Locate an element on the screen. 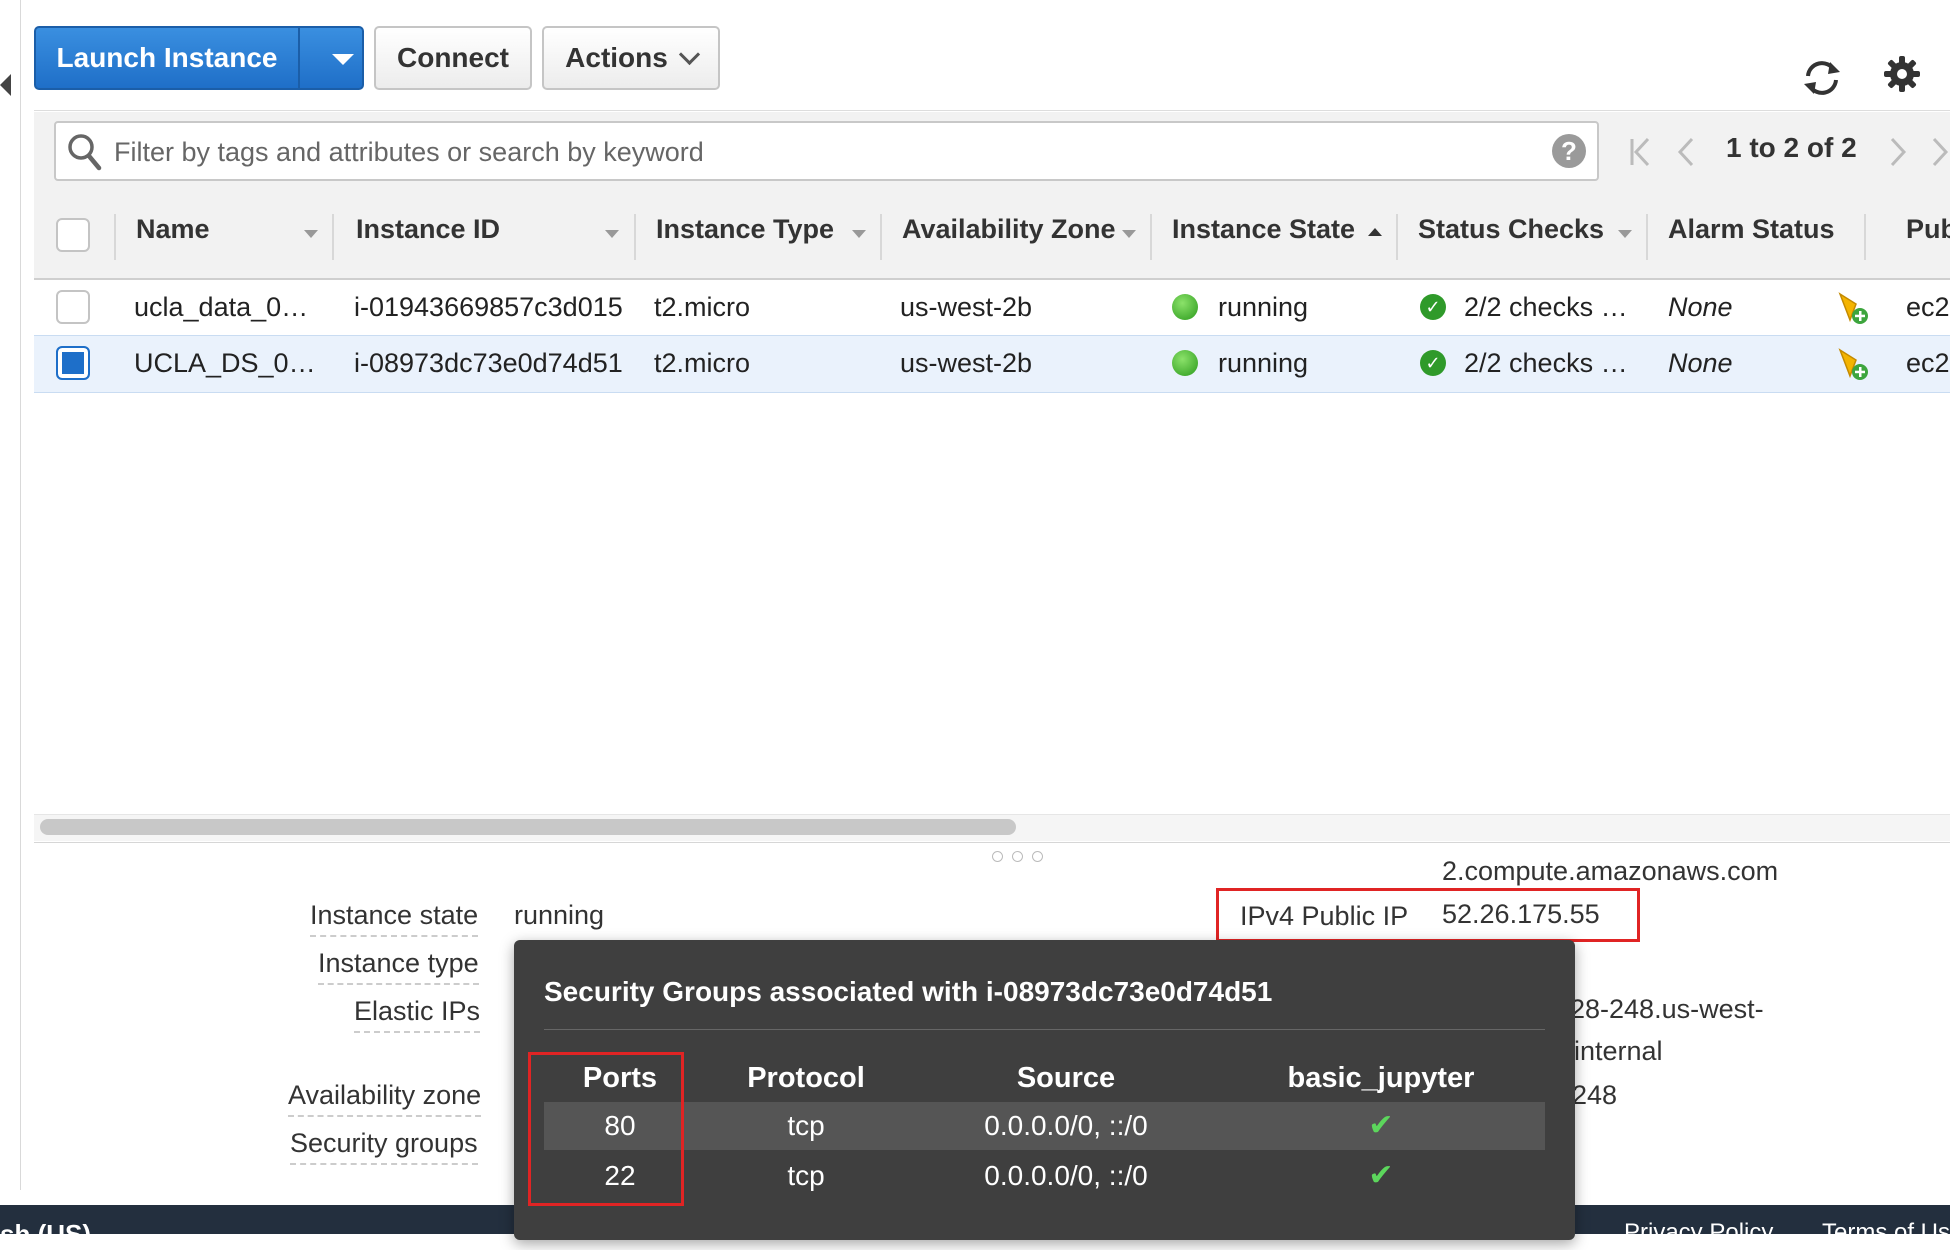 This screenshot has height=1250, width=1950. private-dns-partial: 28-248.us-west- is located at coordinates (1667, 1009).